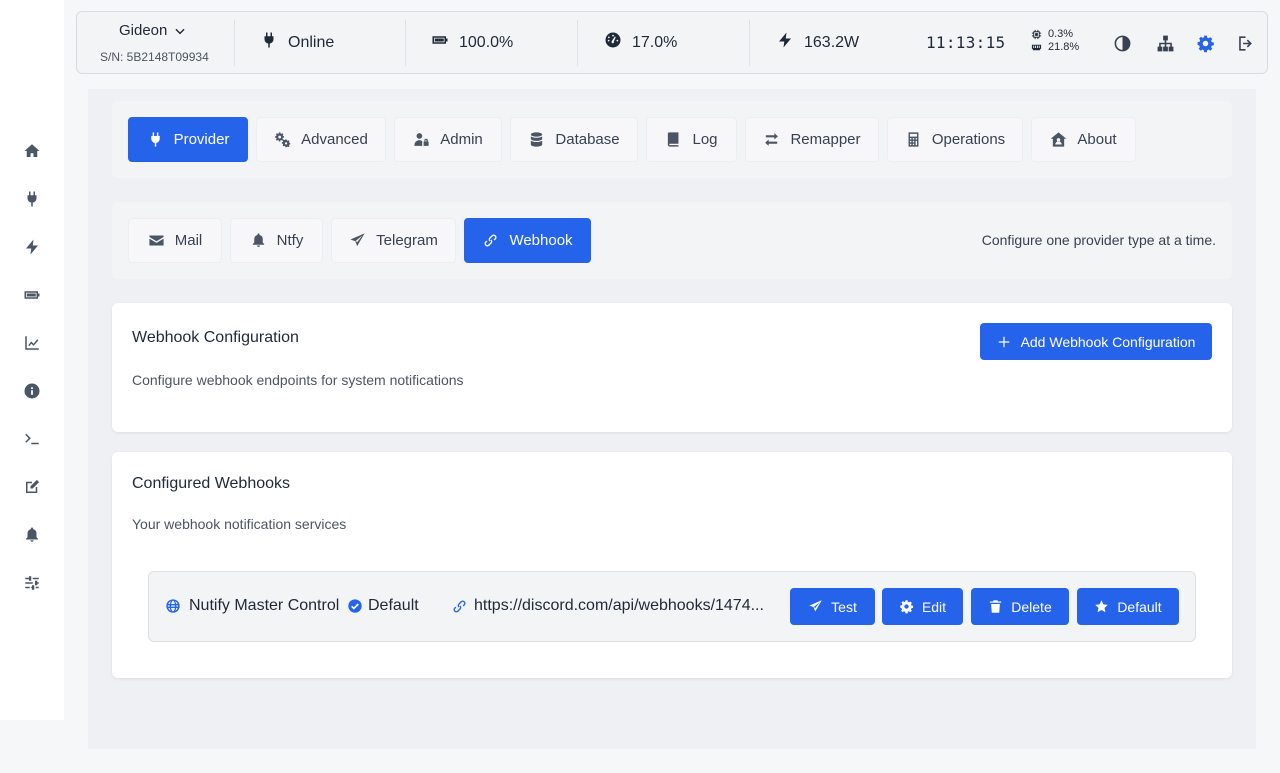 This screenshot has height=773, width=1280. What do you see at coordinates (1245, 43) in the screenshot?
I see `logout-icon` at bounding box center [1245, 43].